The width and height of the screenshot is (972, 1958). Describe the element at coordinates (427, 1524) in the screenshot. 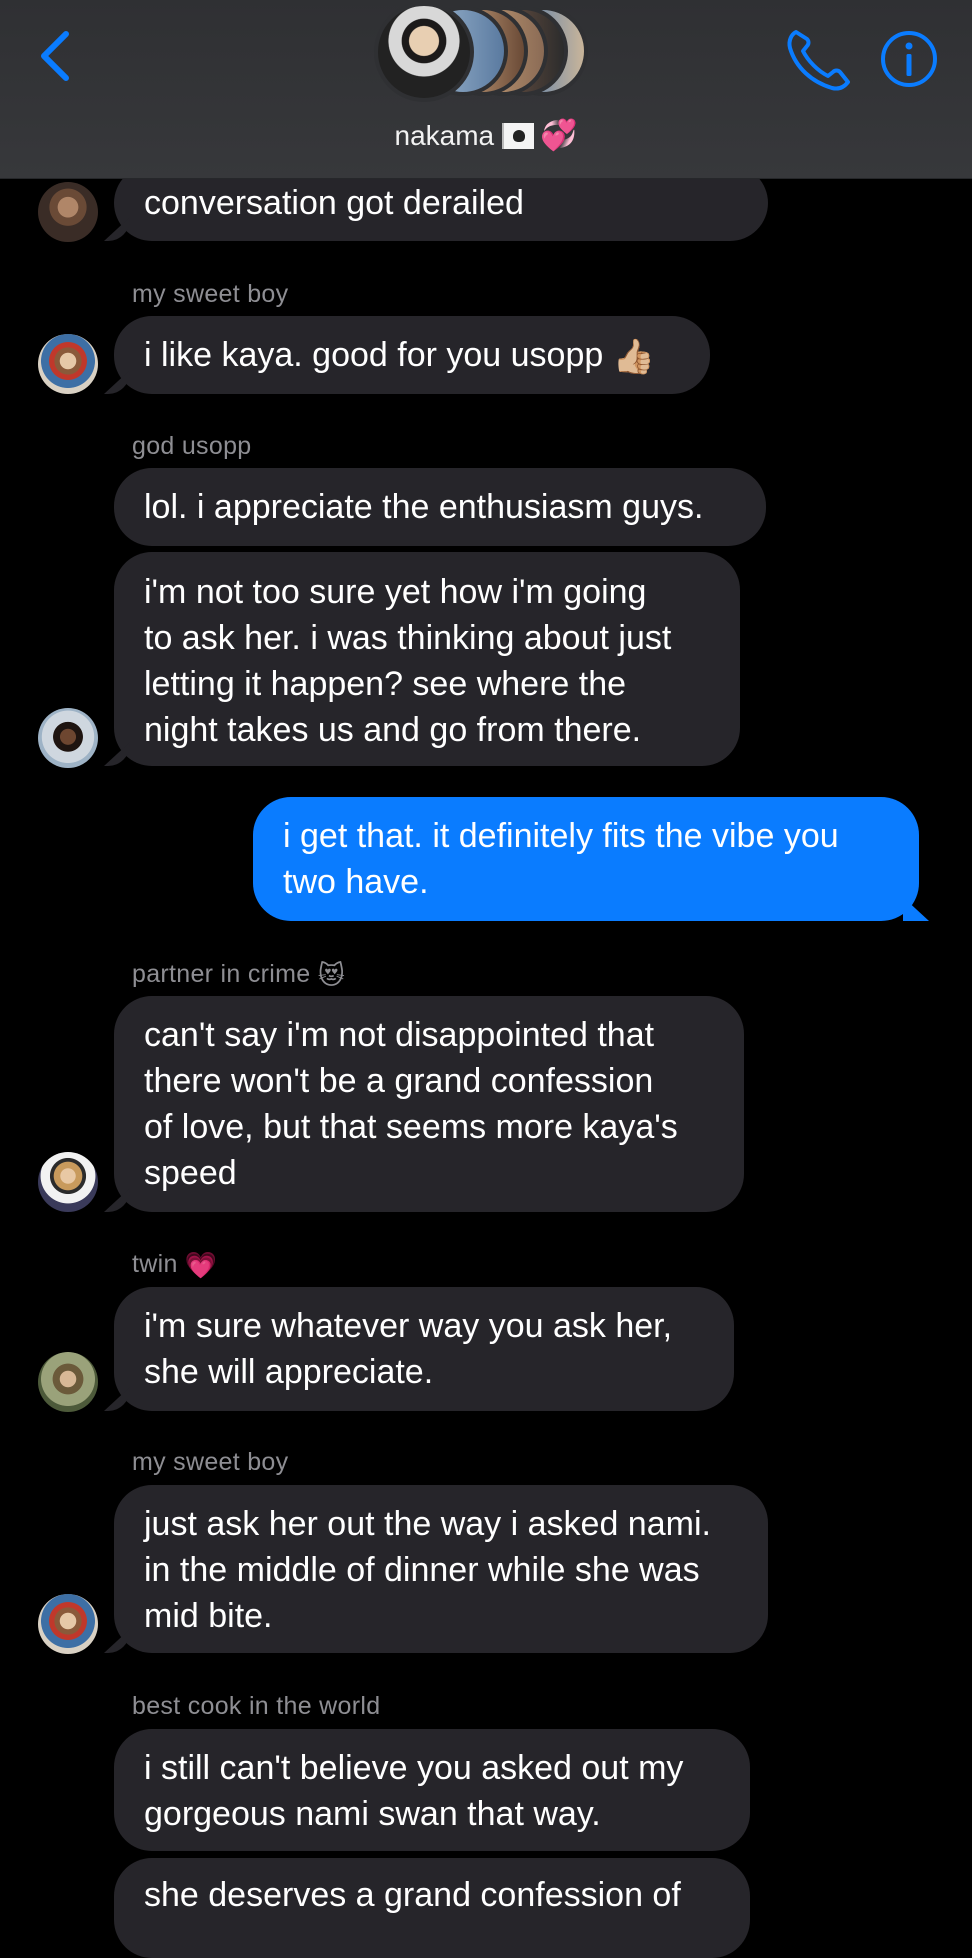

I see `message-text: just ask her out the way i asked nami.` at that location.